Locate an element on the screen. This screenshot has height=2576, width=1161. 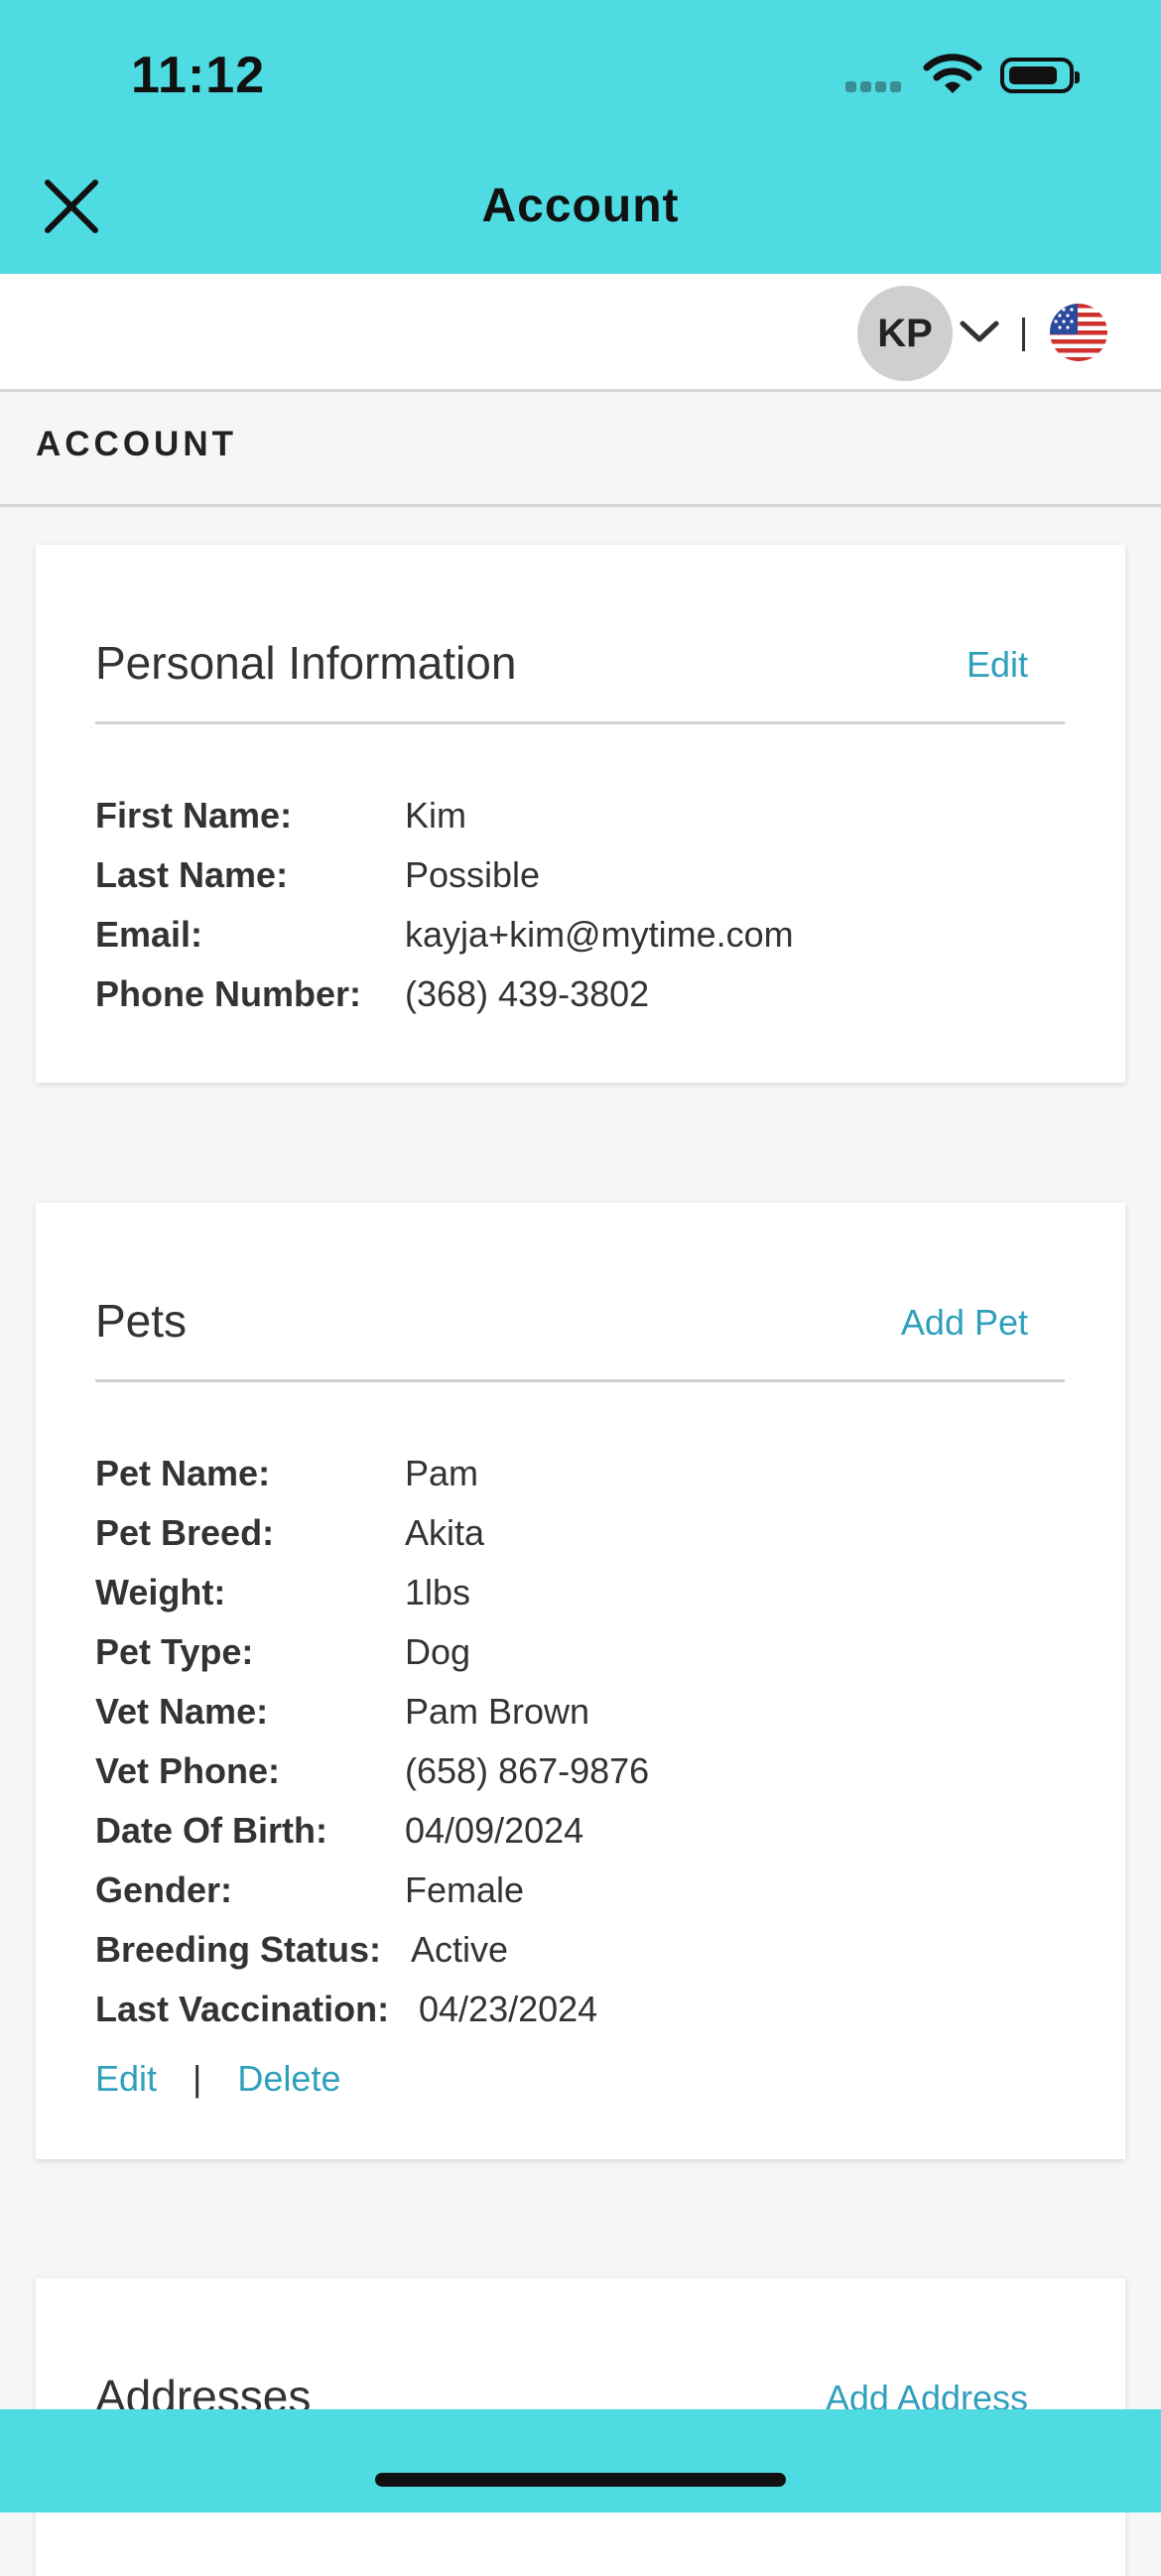
field-value: Active is located at coordinates (460, 1950).